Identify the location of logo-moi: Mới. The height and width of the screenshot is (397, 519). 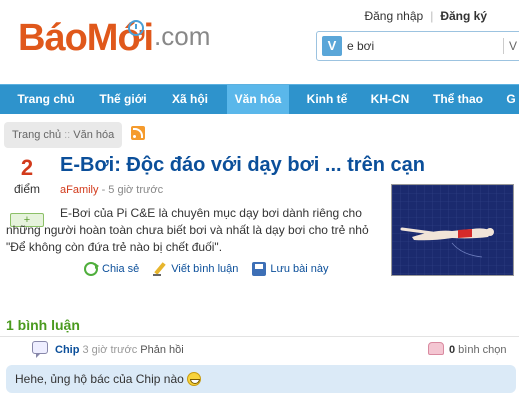
(120, 38).